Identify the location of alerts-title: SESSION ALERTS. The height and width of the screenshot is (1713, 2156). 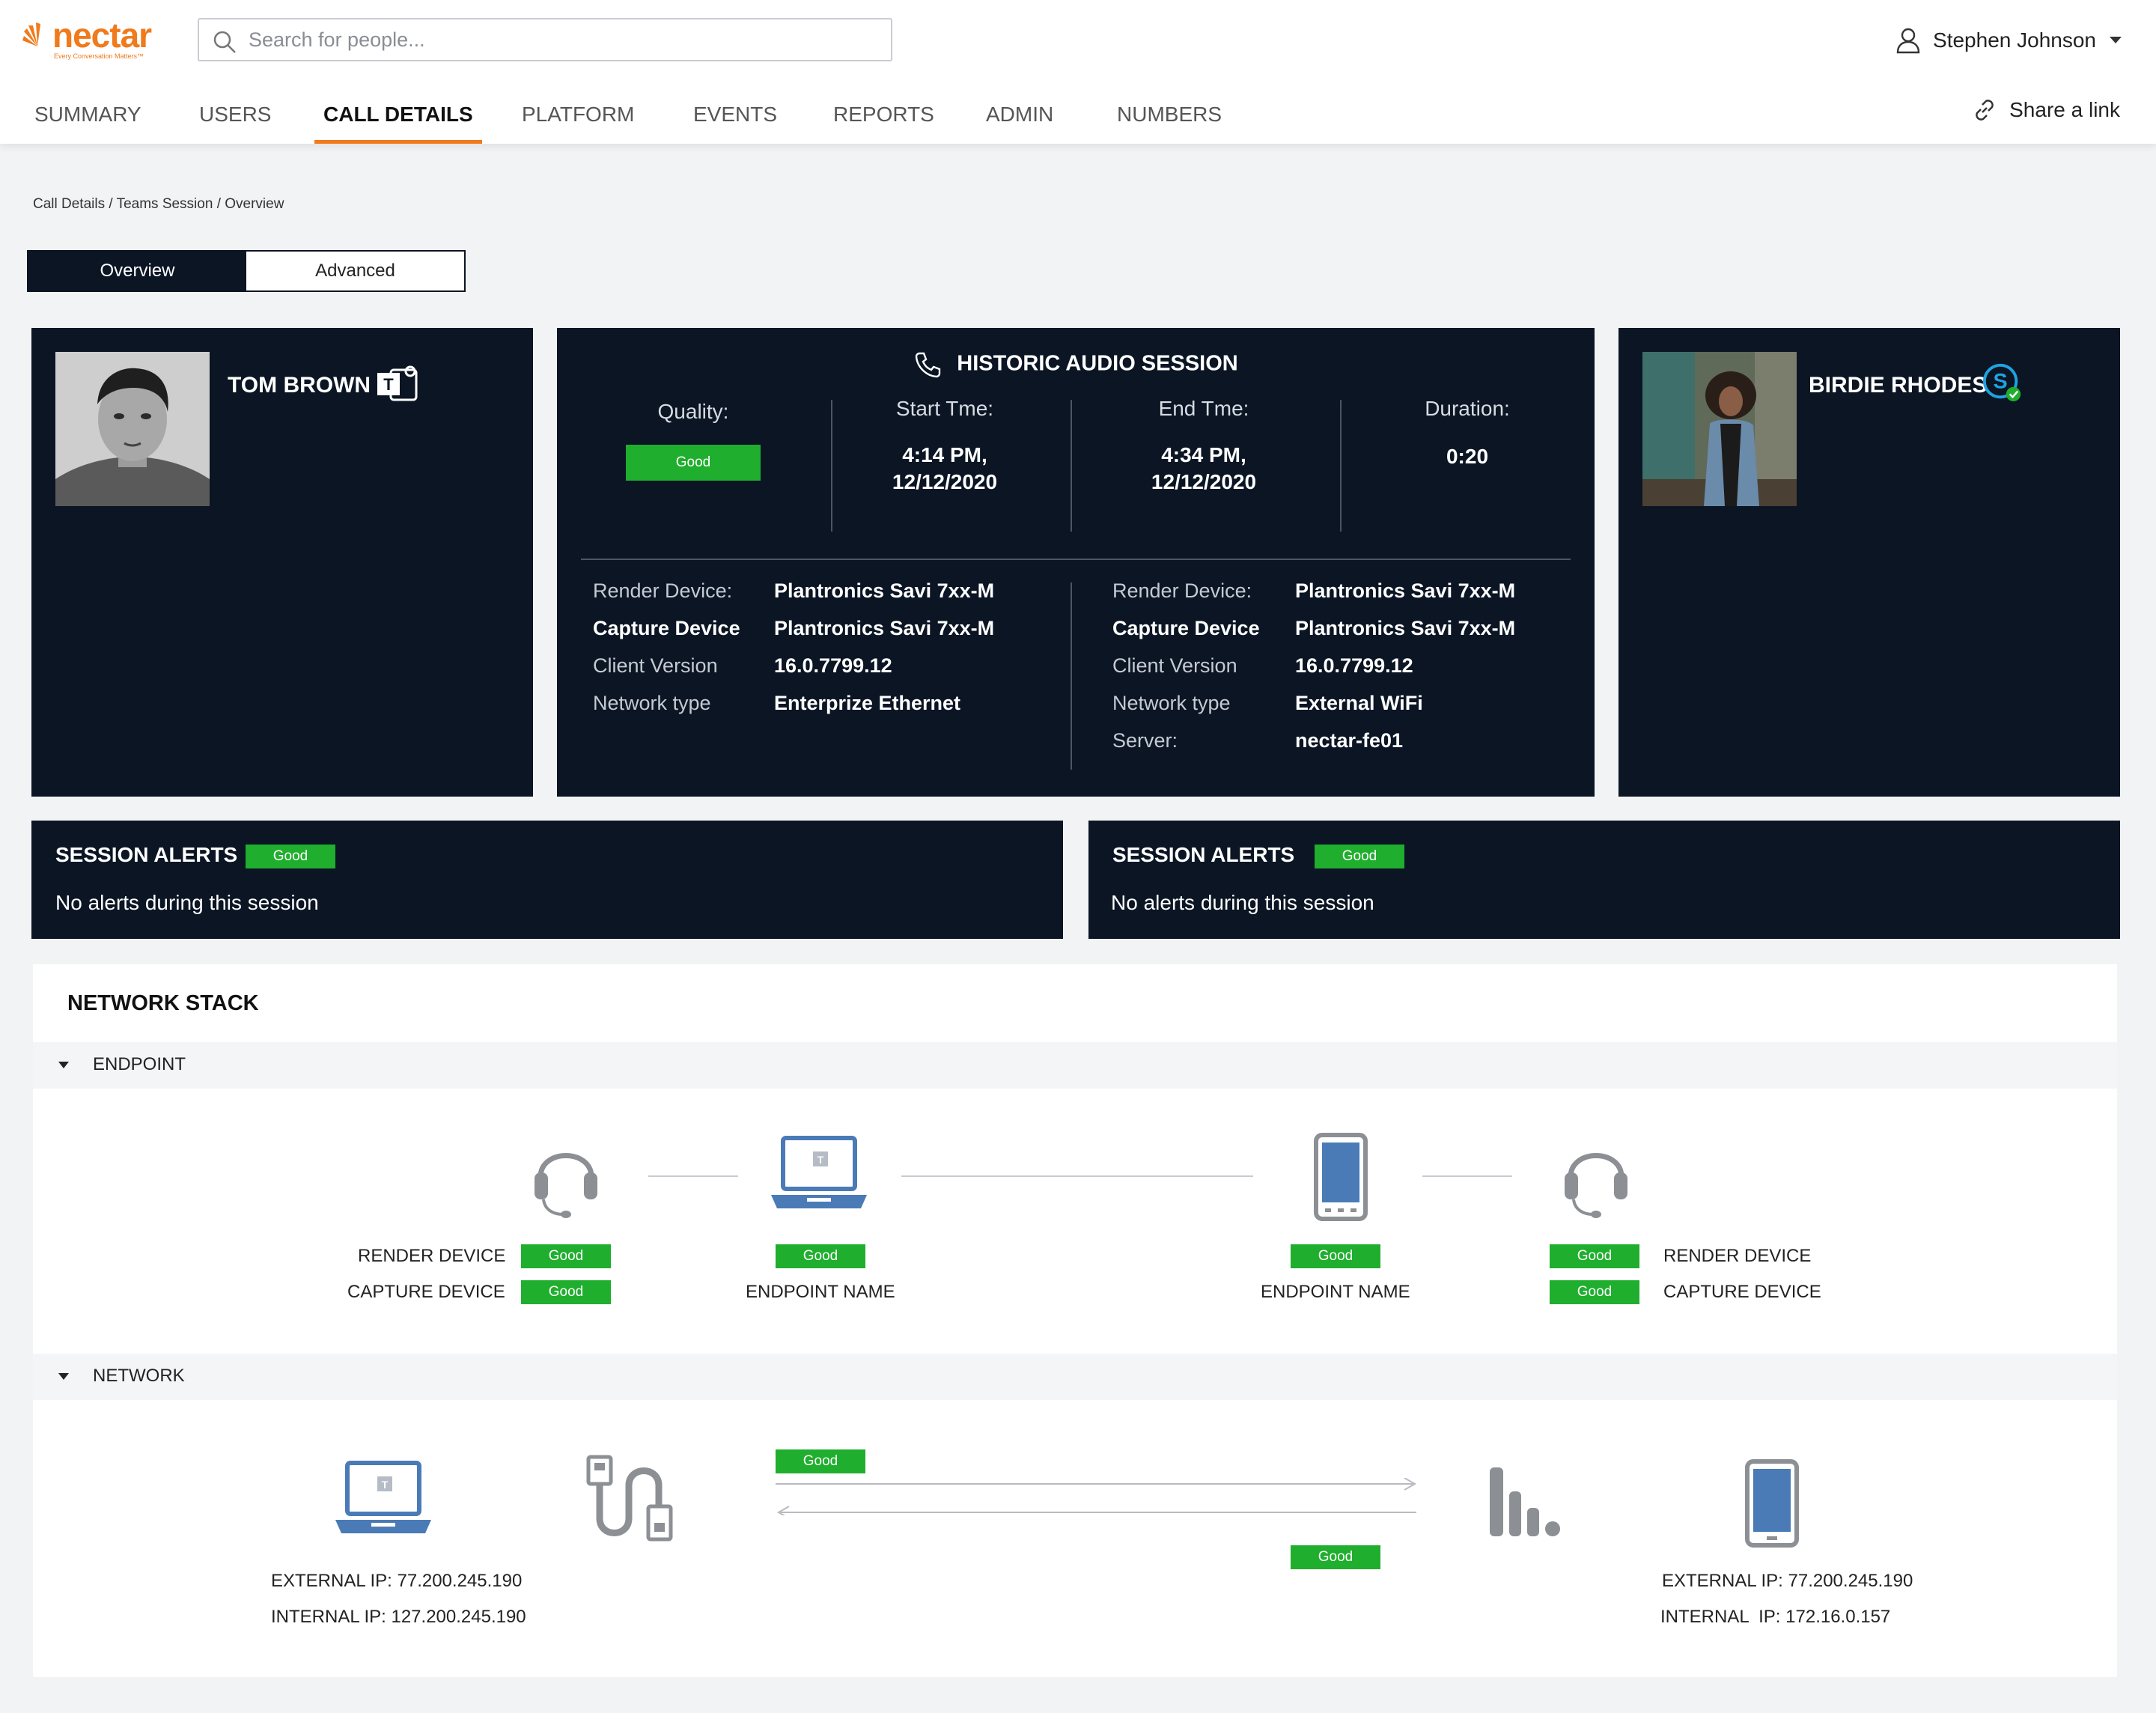
(1203, 854).